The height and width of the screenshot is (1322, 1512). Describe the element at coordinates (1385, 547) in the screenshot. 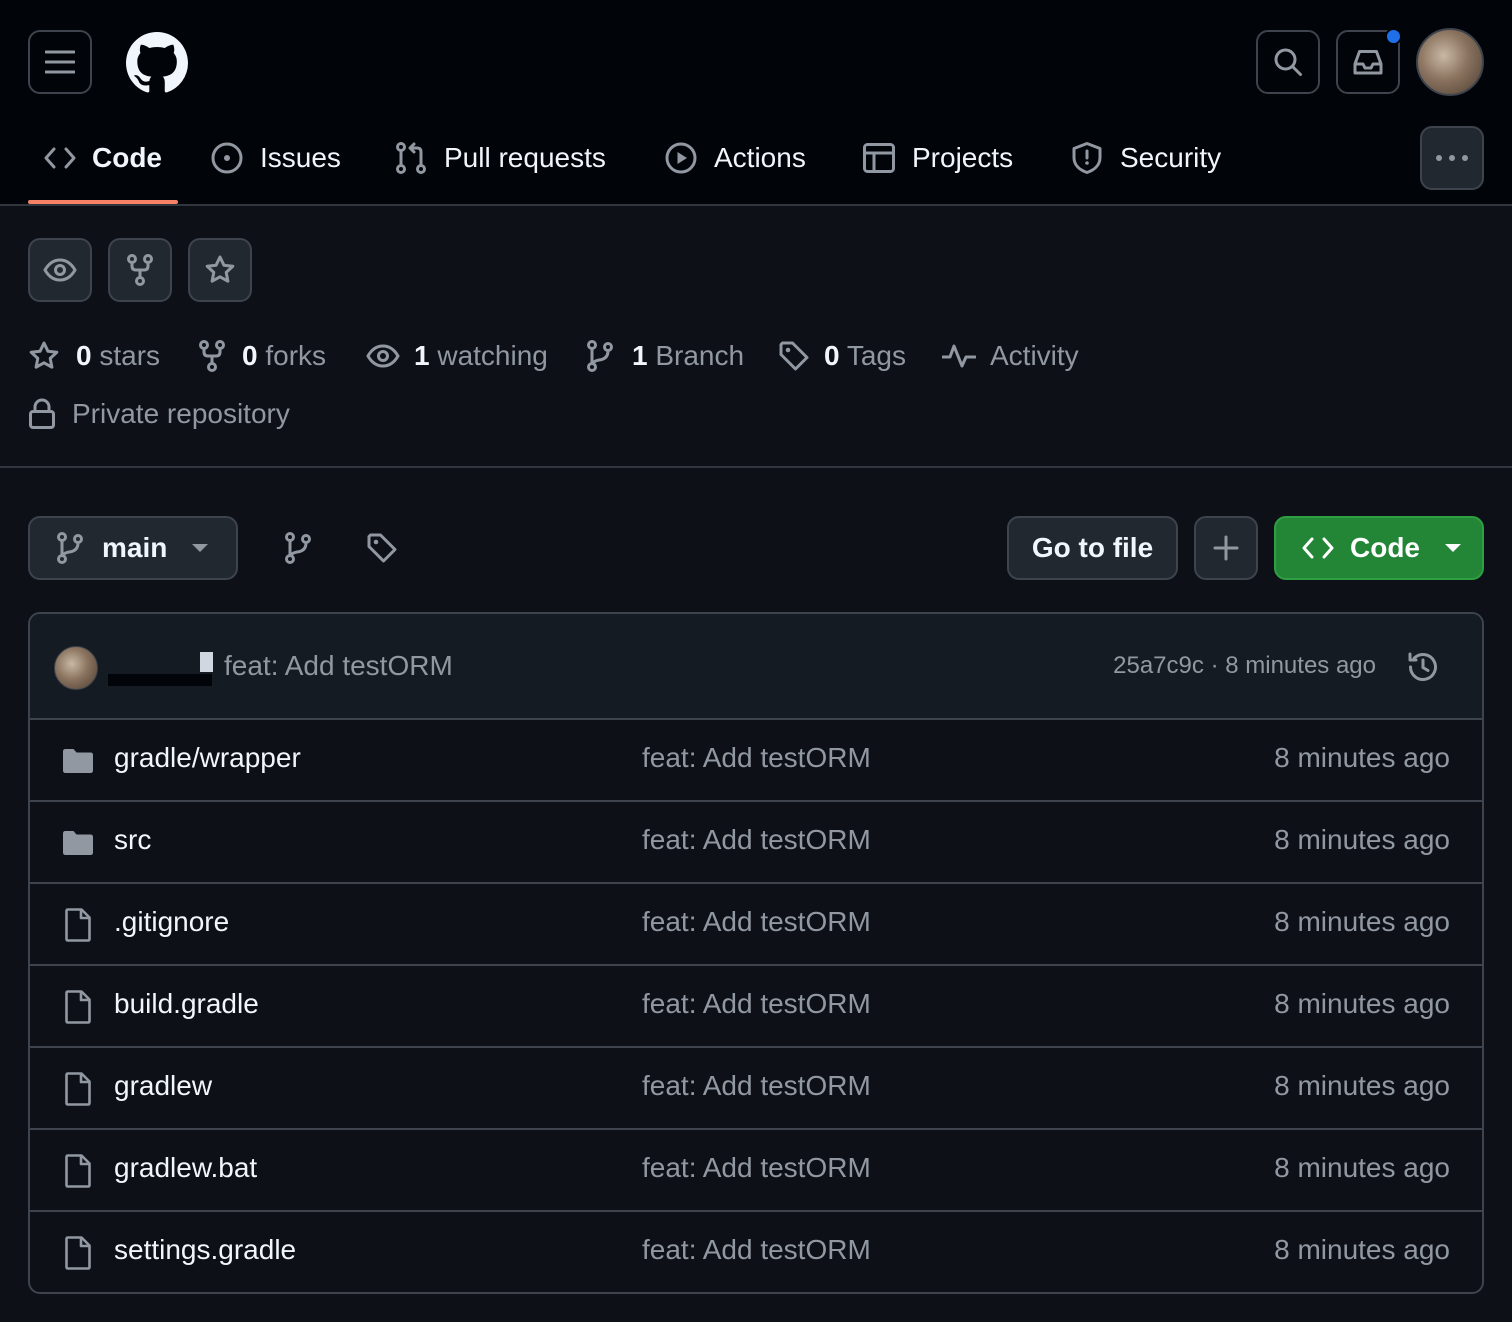

I see `code-button-label: Code` at that location.